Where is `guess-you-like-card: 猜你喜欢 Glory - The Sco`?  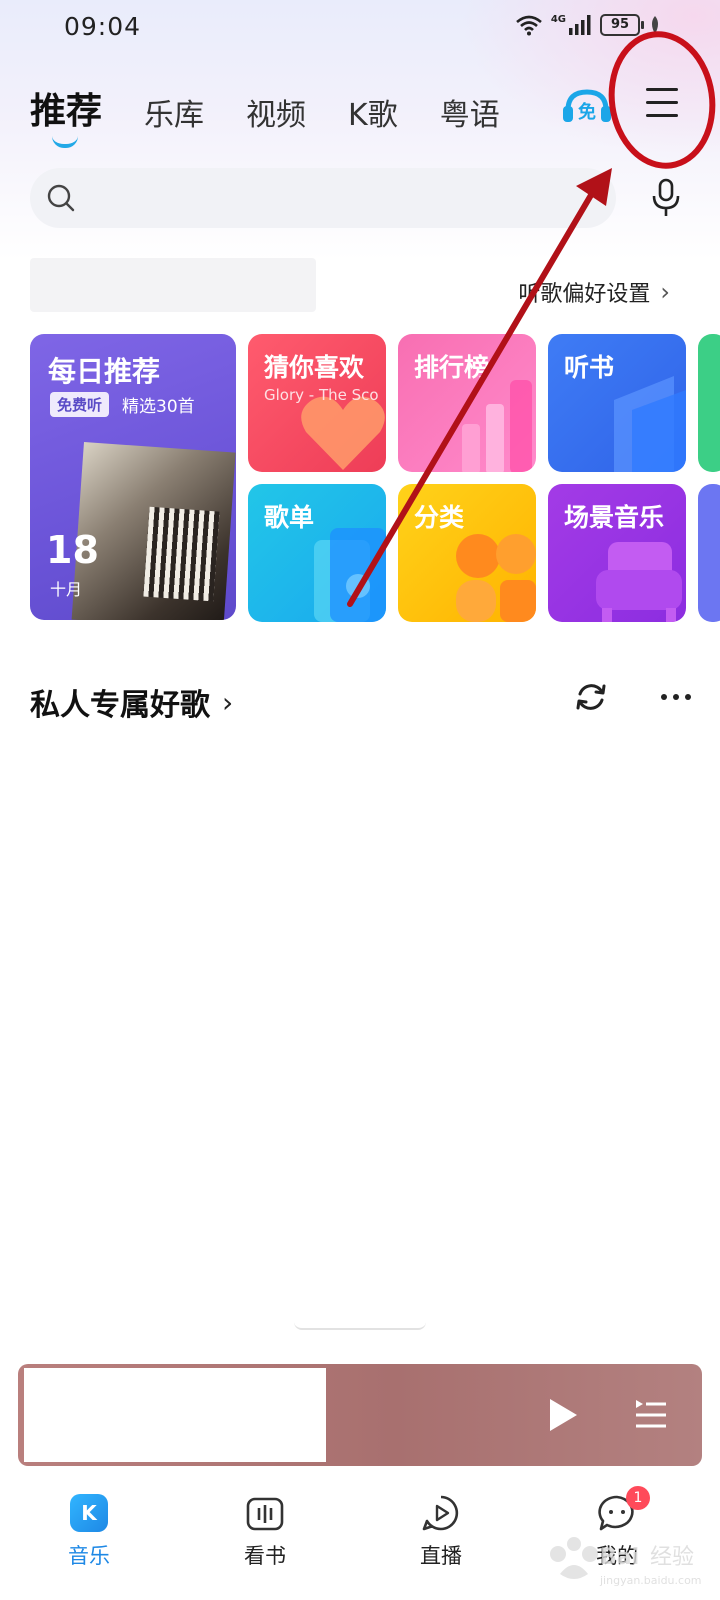
guess-you-like-card: 猜你喜欢 Glory - The Sco is located at coordinates (317, 403).